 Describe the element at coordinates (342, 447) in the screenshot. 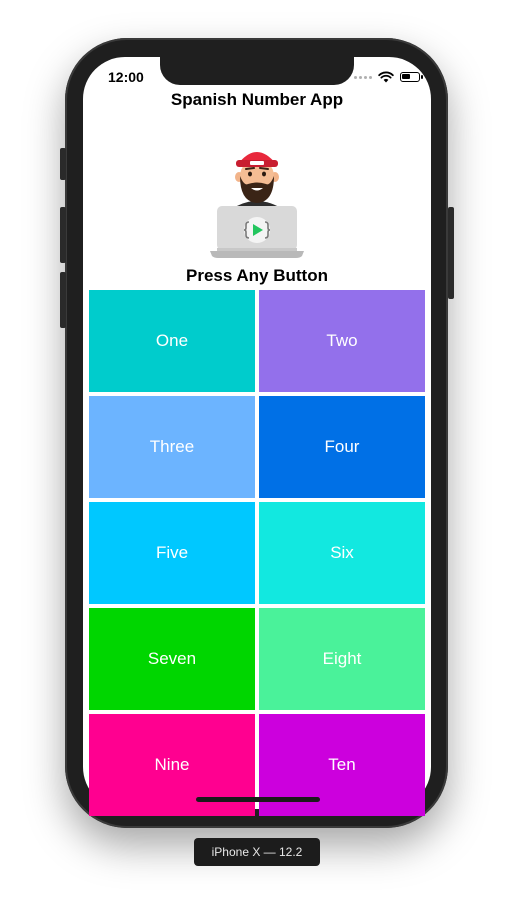

I see `button-four: Four` at that location.